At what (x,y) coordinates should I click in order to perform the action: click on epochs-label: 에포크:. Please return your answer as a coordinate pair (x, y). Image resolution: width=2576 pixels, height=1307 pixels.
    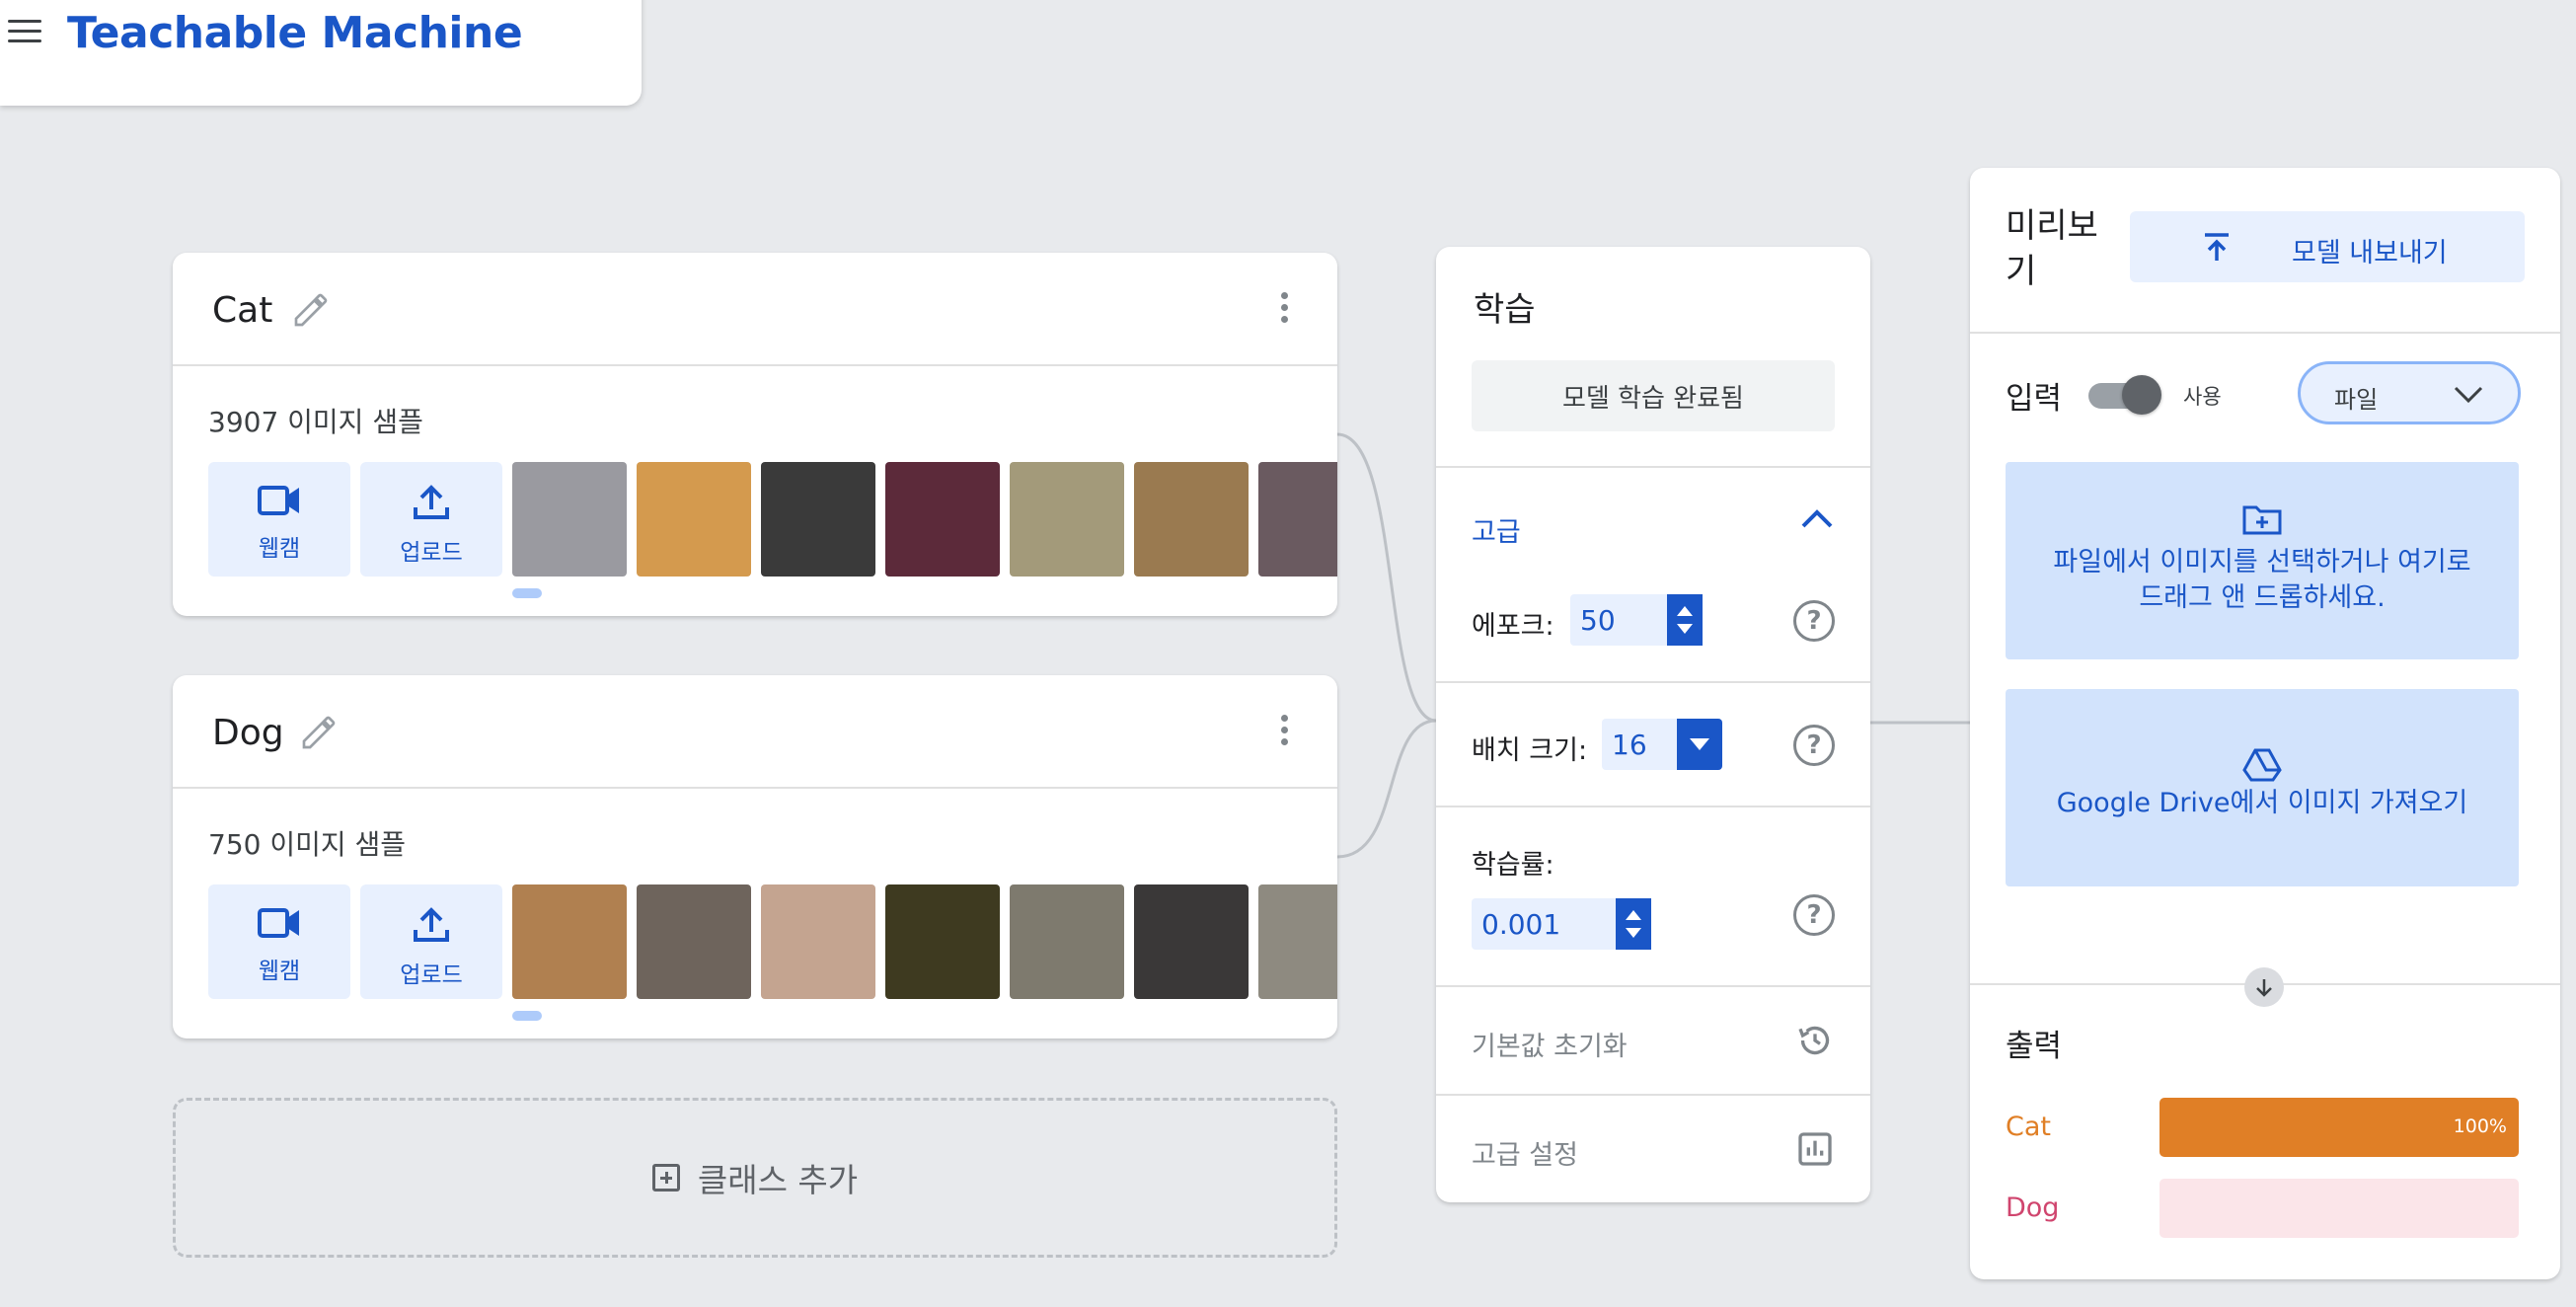
    Looking at the image, I should click on (1513, 626).